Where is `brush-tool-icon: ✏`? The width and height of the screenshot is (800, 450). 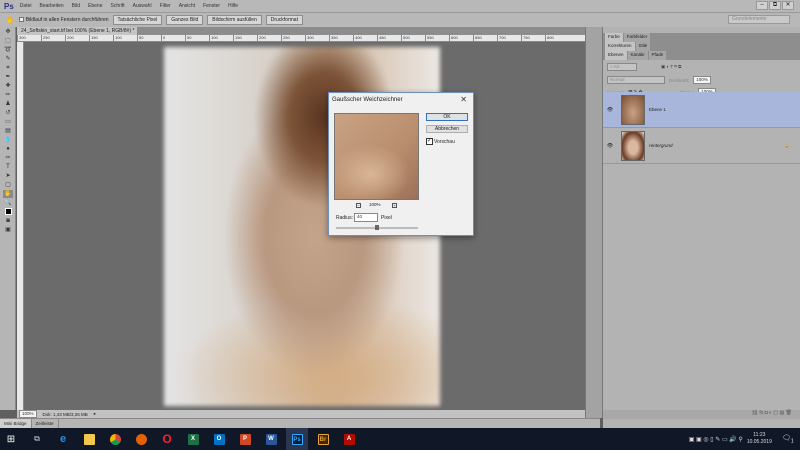 brush-tool-icon: ✏ is located at coordinates (8, 95).